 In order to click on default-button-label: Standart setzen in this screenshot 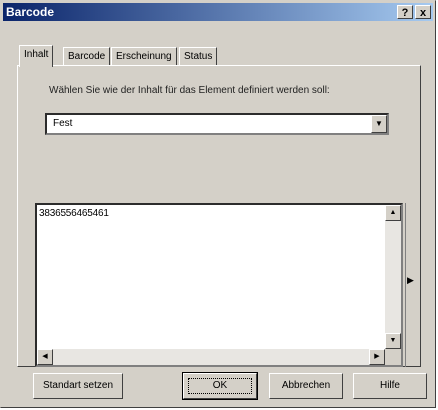, I will do `click(78, 385)`.